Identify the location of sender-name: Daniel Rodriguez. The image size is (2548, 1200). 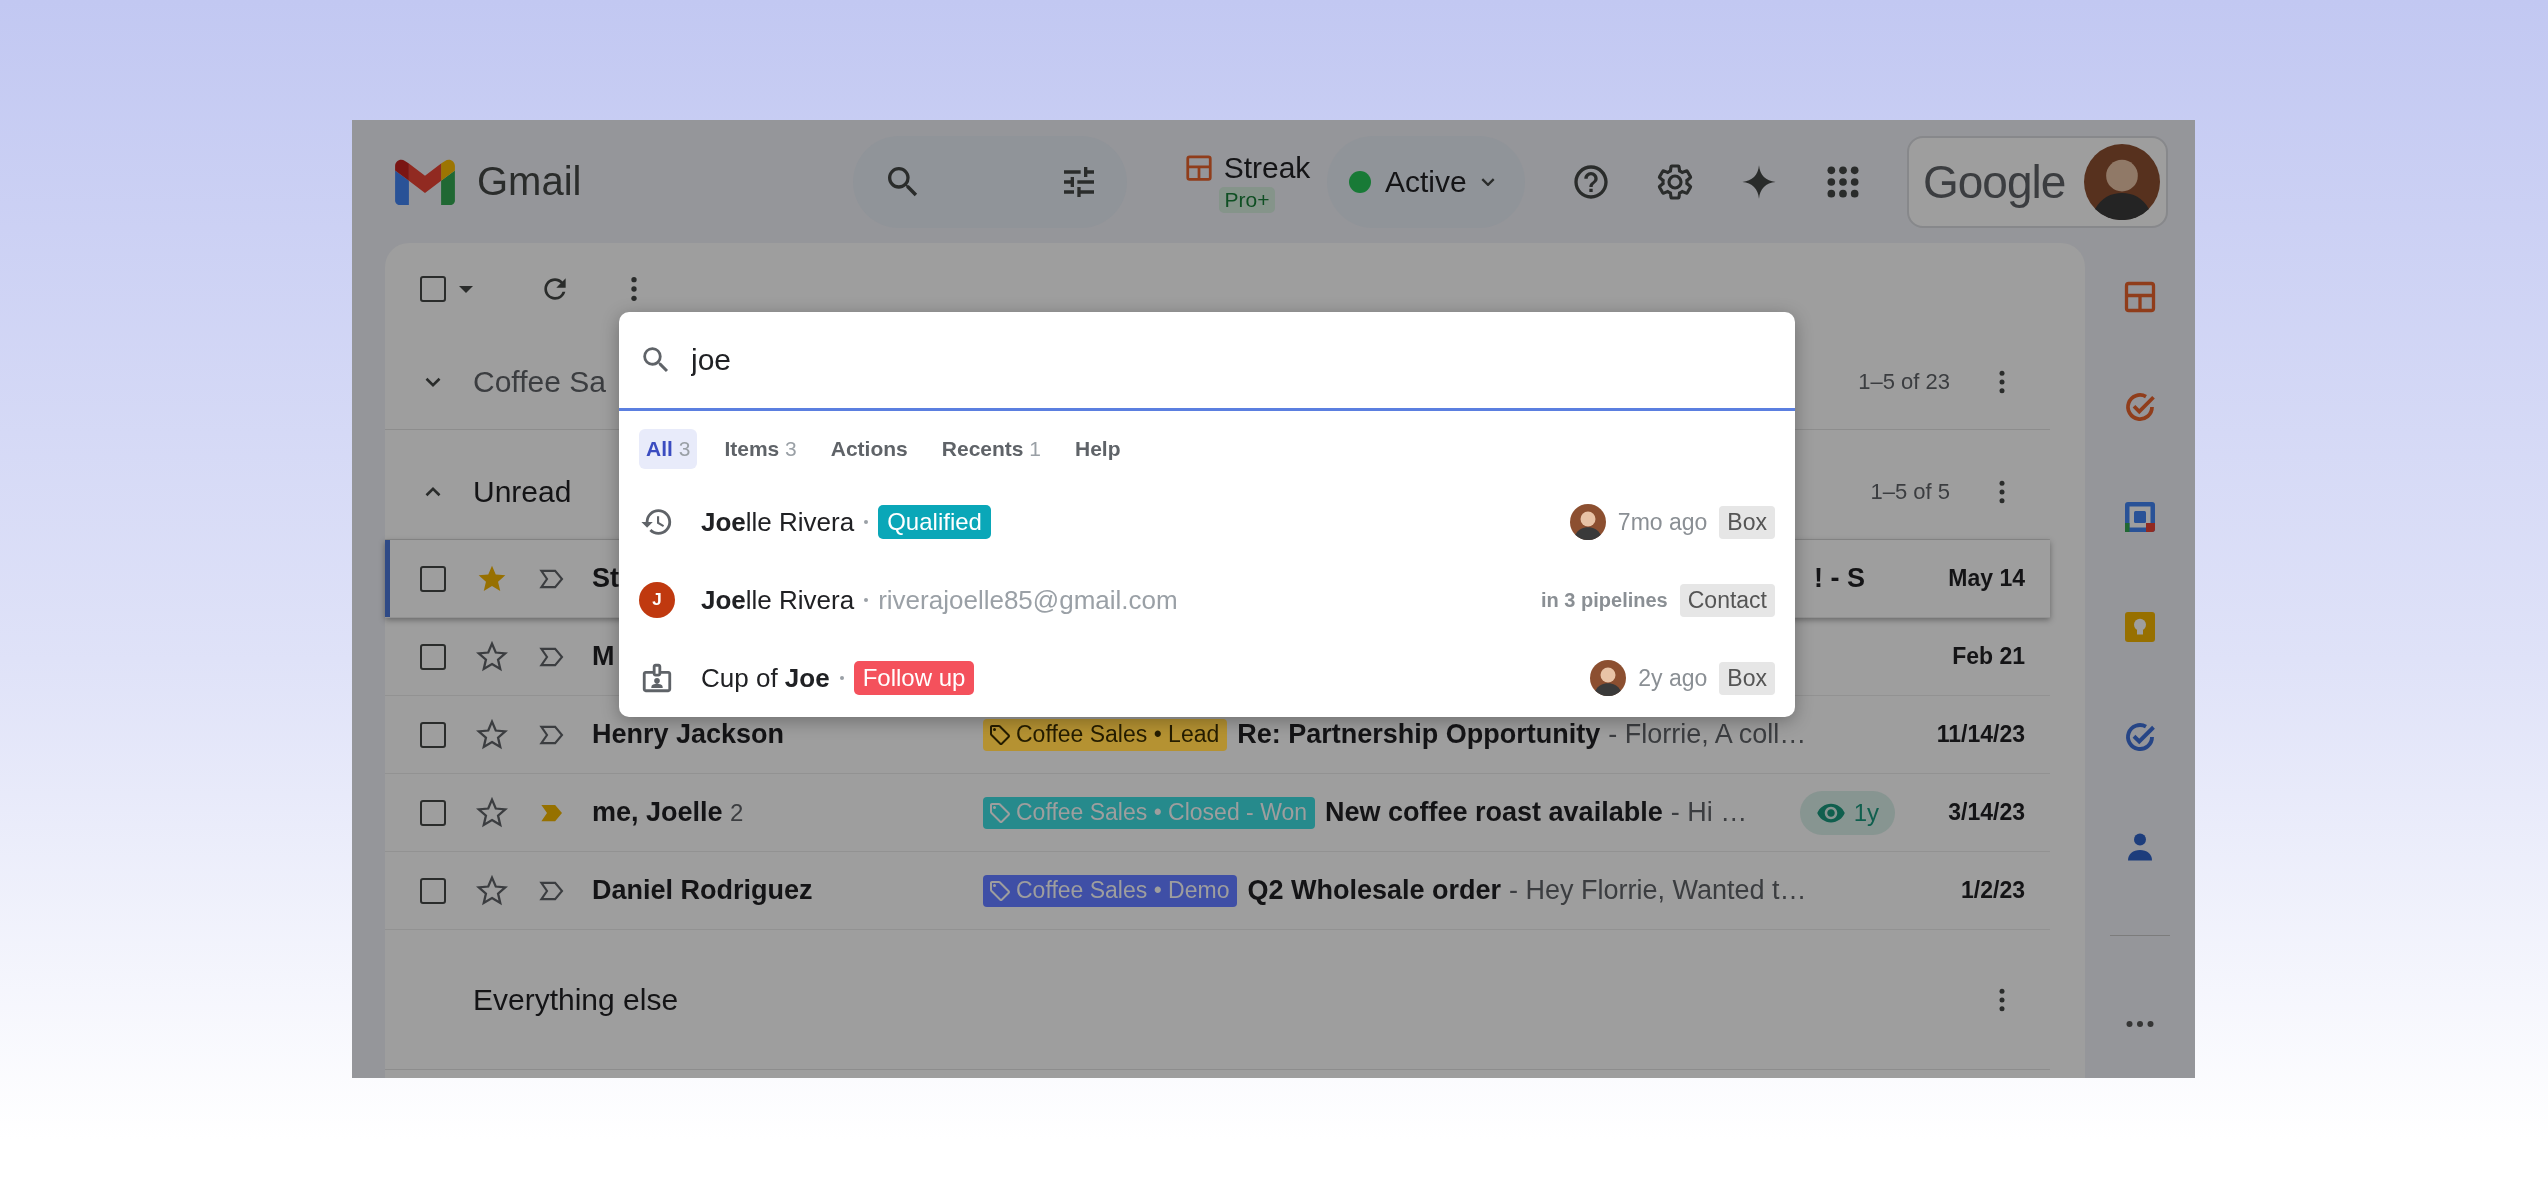
(703, 890).